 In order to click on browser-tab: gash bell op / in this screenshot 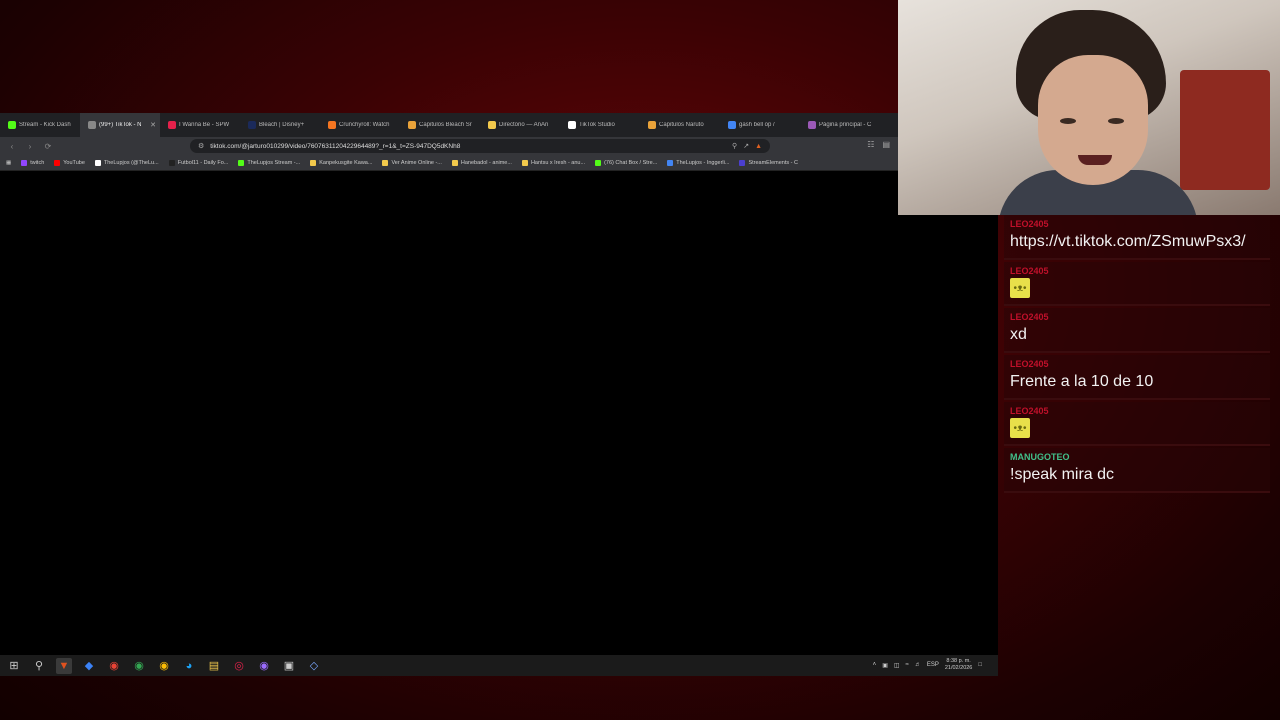, I will do `click(760, 125)`.